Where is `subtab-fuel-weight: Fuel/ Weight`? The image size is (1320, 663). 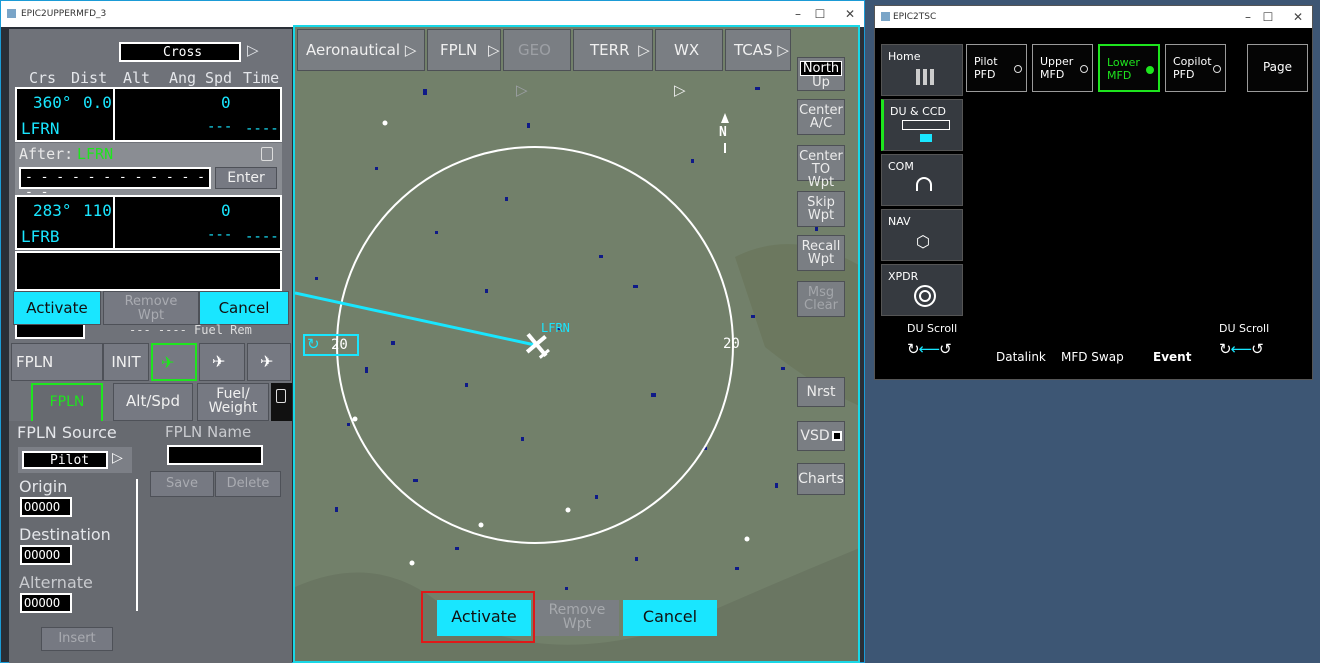
subtab-fuel-weight: Fuel/ Weight is located at coordinates (233, 402).